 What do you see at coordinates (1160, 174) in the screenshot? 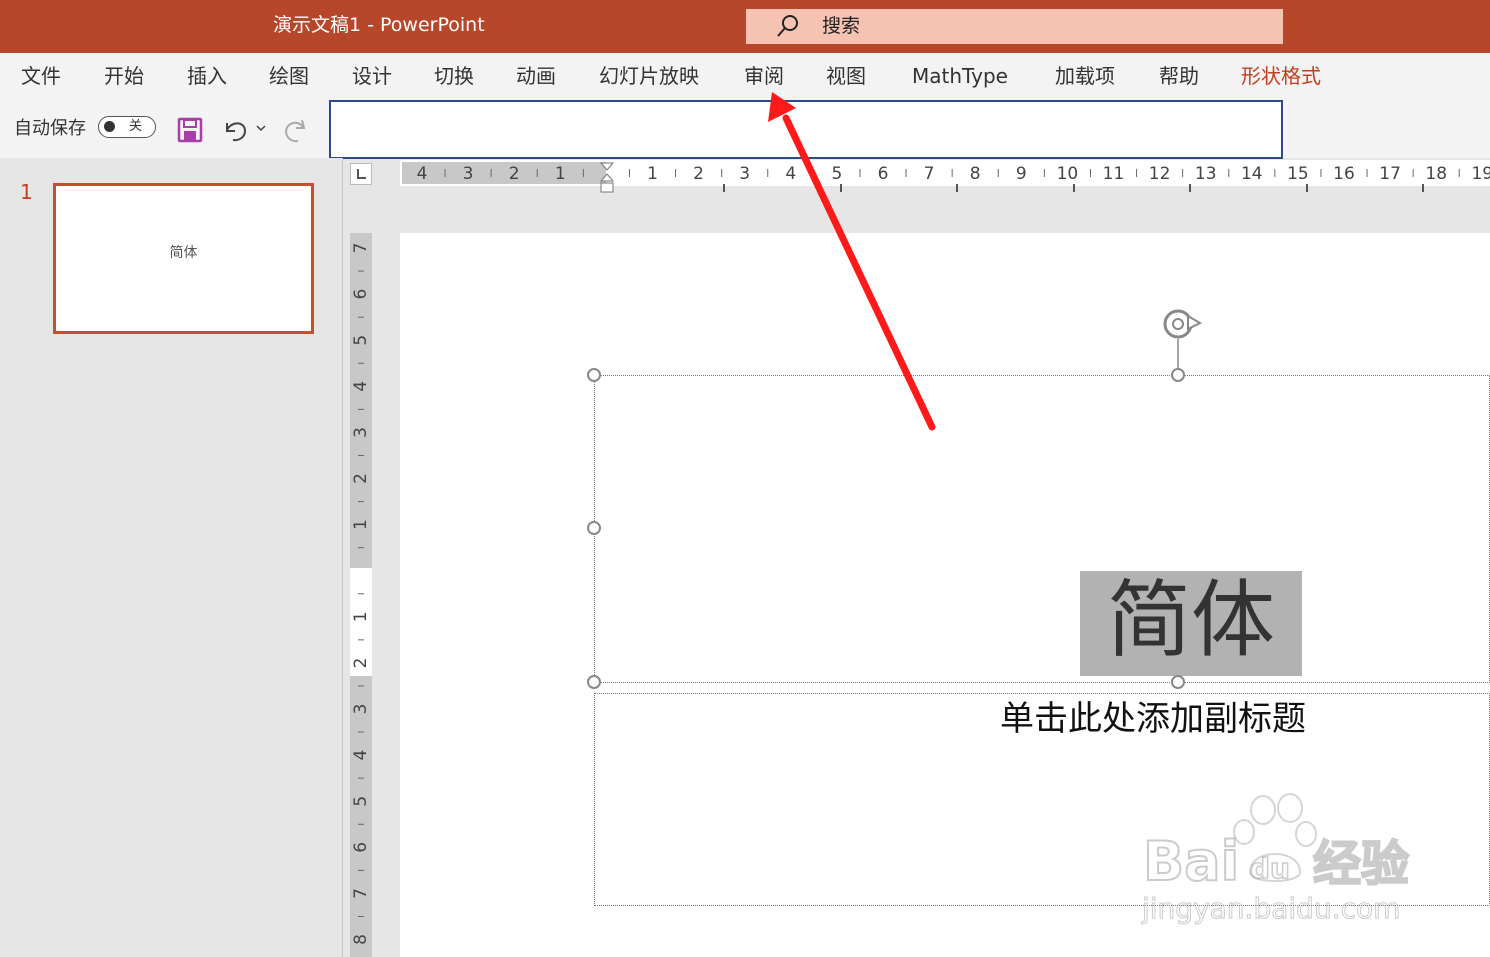
I see `hruler-label: 12` at bounding box center [1160, 174].